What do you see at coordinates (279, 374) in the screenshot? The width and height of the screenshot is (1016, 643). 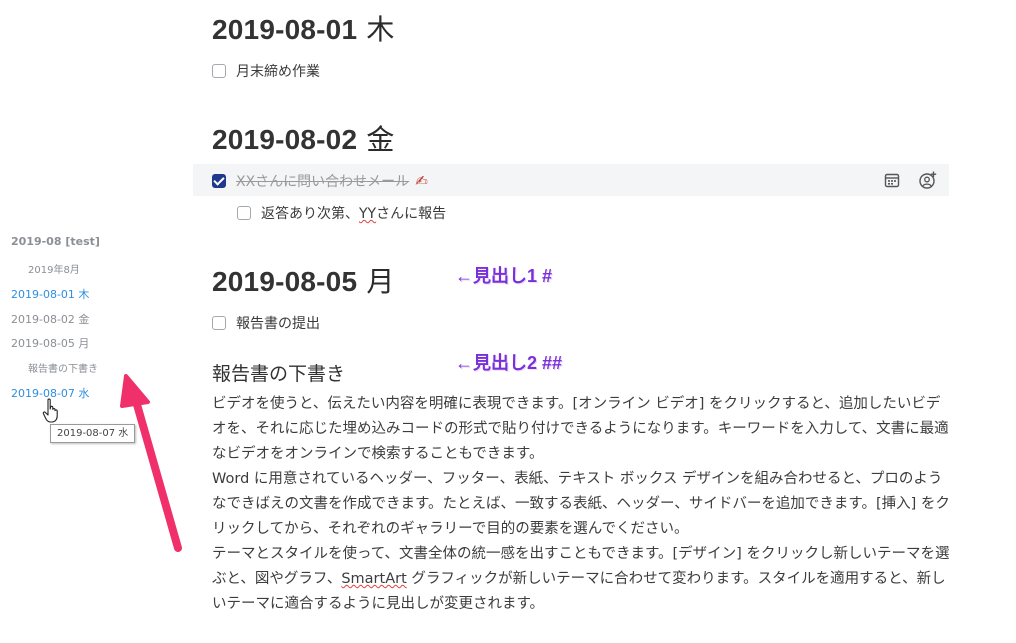 I see `section-heading: 報告書の下書き` at bounding box center [279, 374].